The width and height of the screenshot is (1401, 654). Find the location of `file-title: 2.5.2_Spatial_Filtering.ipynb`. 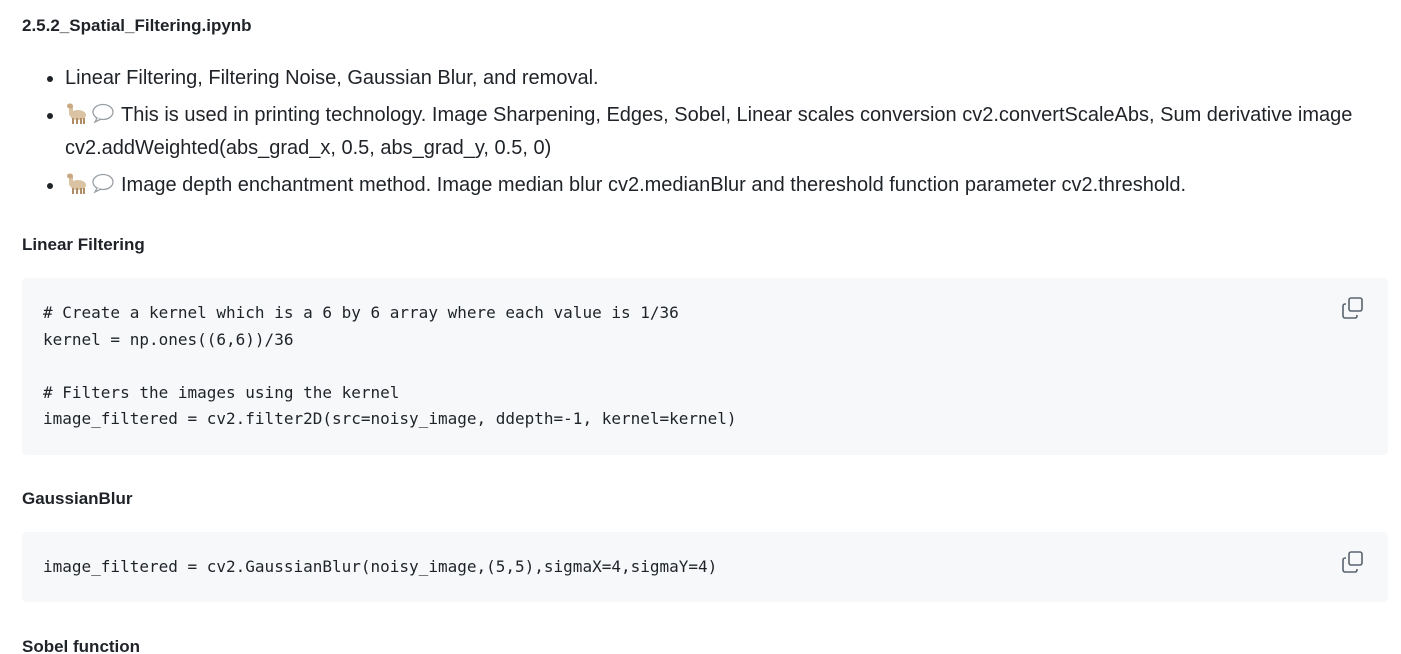

file-title: 2.5.2_Spatial_Filtering.ipynb is located at coordinates (137, 25).